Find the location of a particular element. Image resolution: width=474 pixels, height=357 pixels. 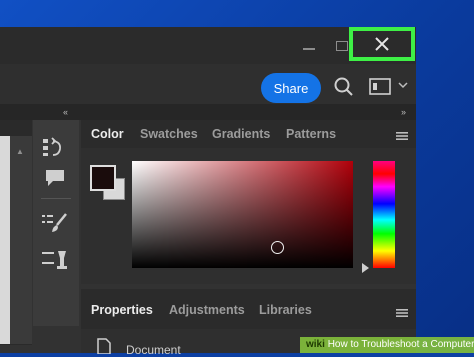

search-icon is located at coordinates (344, 87).